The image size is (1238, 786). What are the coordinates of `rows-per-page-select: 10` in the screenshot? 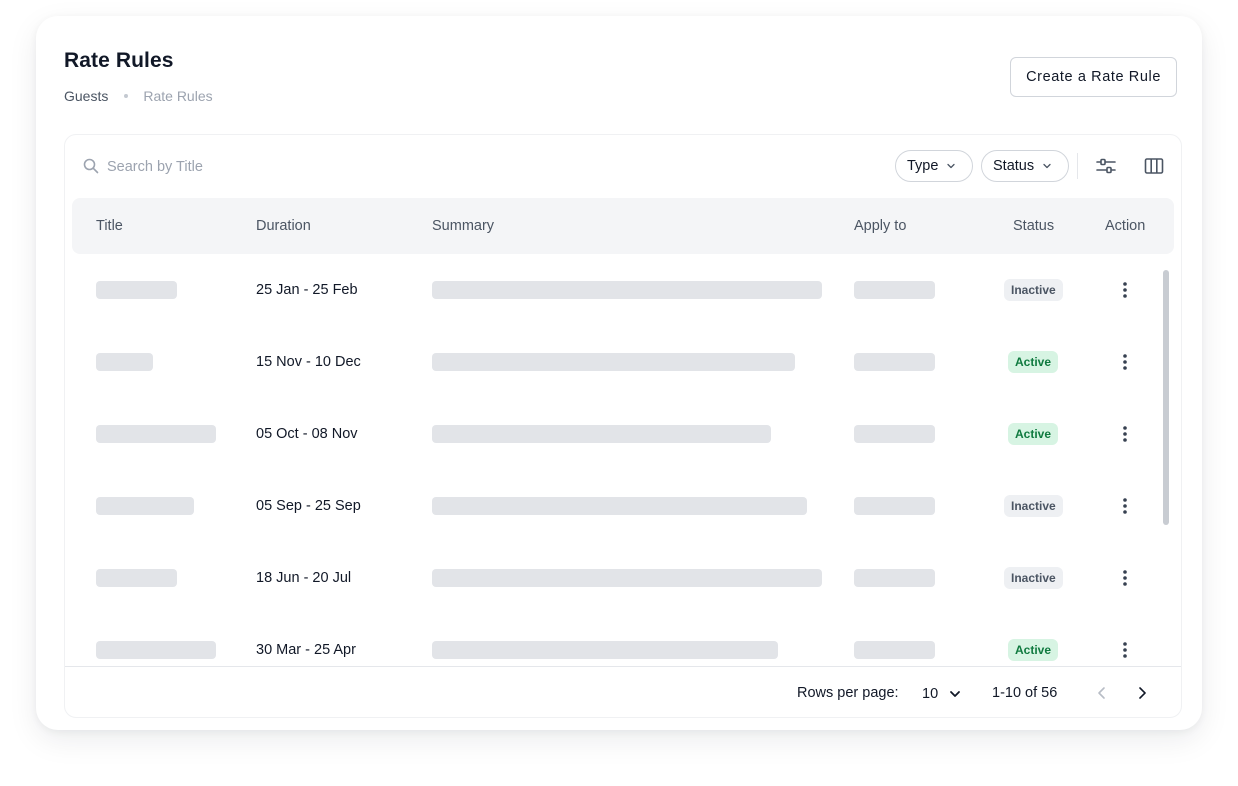 It's located at (941, 694).